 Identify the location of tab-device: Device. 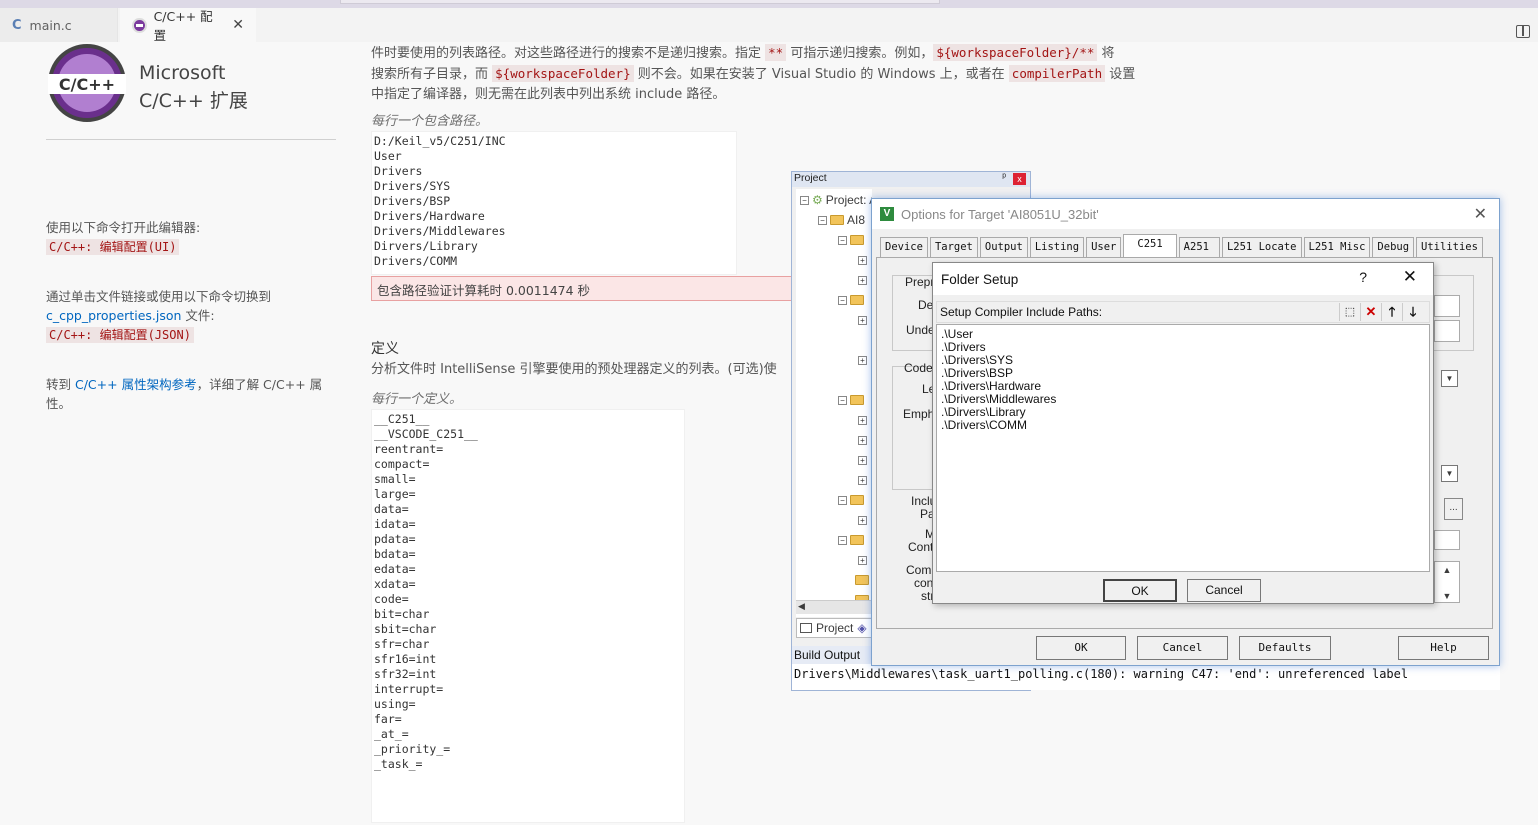
(904, 247).